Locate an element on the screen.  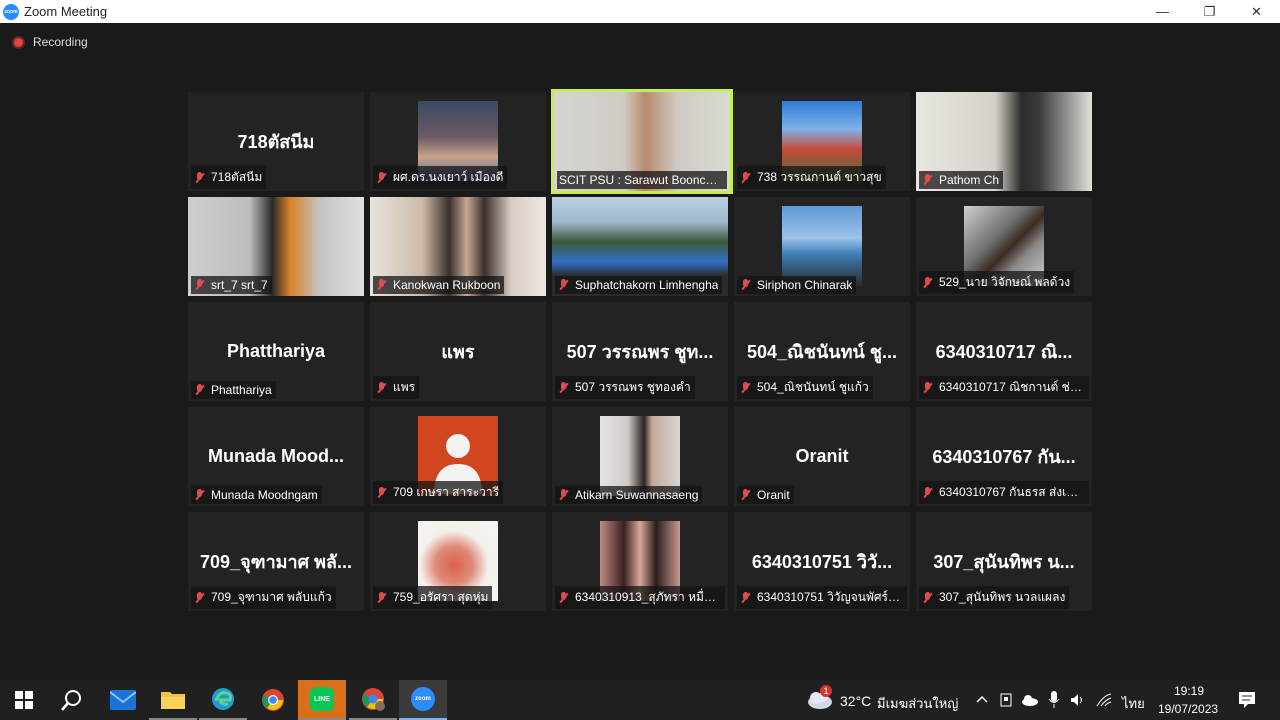
participant-tile: 718ตัสนีม 718ตัสนีม is located at coordinates (276, 141).